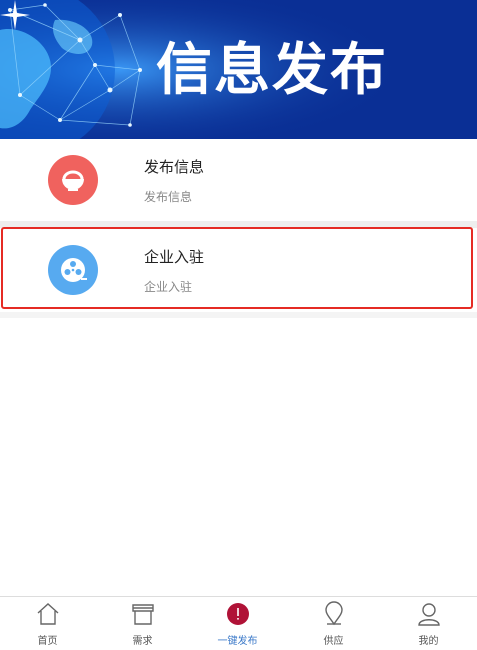  What do you see at coordinates (174, 167) in the screenshot?
I see `item-title: 发布信息` at bounding box center [174, 167].